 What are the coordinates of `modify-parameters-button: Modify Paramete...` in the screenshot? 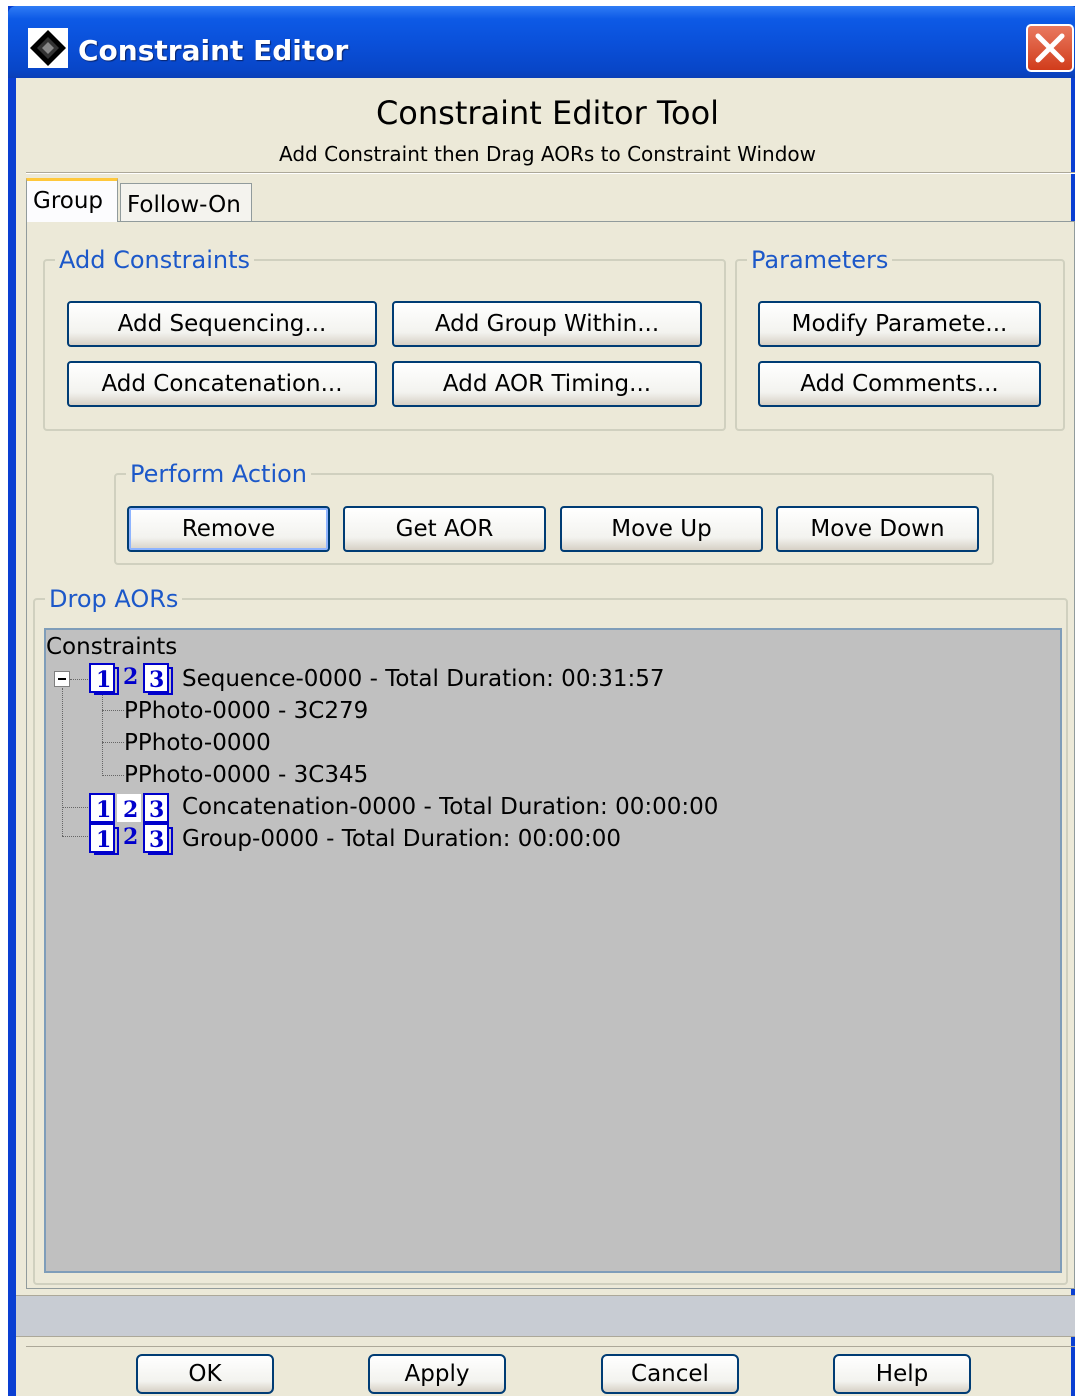 It's located at (899, 324).